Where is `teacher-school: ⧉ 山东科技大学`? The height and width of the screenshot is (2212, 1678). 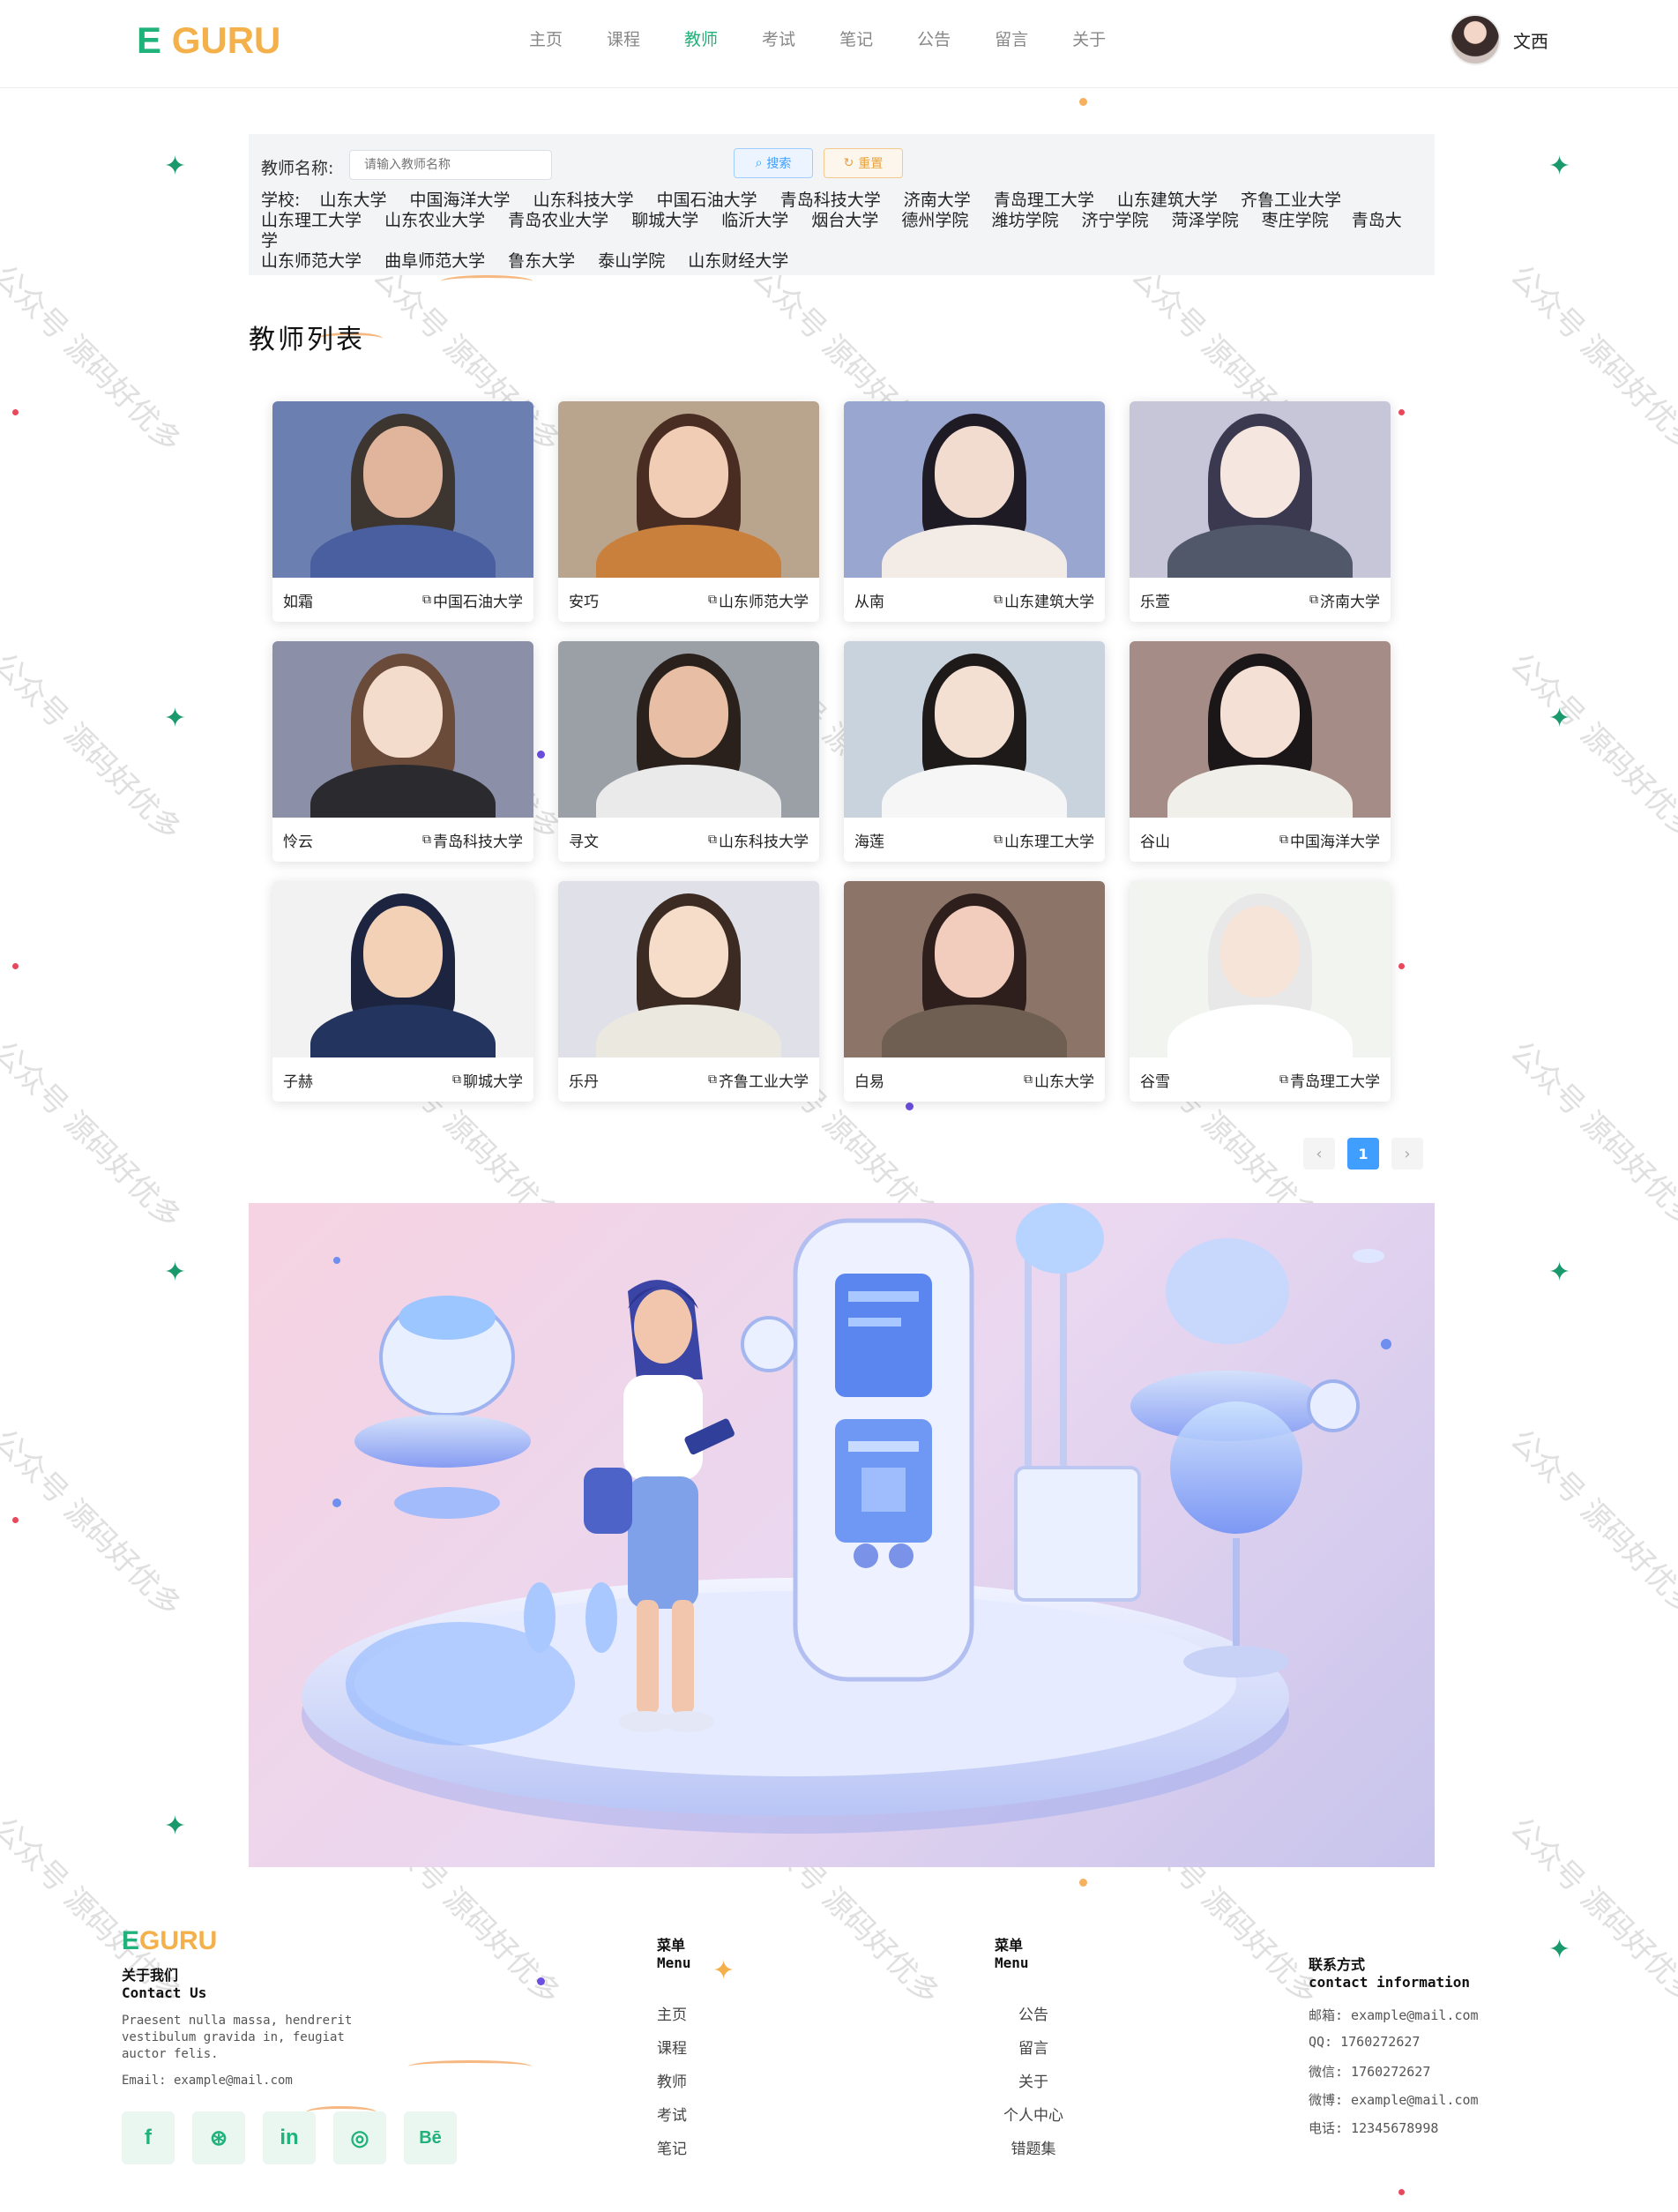 teacher-school: ⧉ 山东科技大学 is located at coordinates (758, 840).